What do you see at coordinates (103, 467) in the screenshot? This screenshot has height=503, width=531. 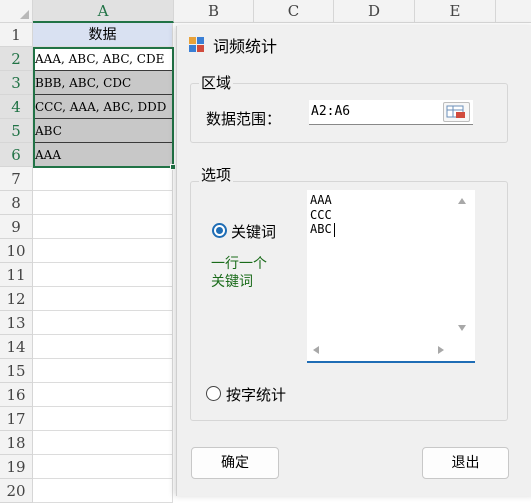 I see `cell-a19` at bounding box center [103, 467].